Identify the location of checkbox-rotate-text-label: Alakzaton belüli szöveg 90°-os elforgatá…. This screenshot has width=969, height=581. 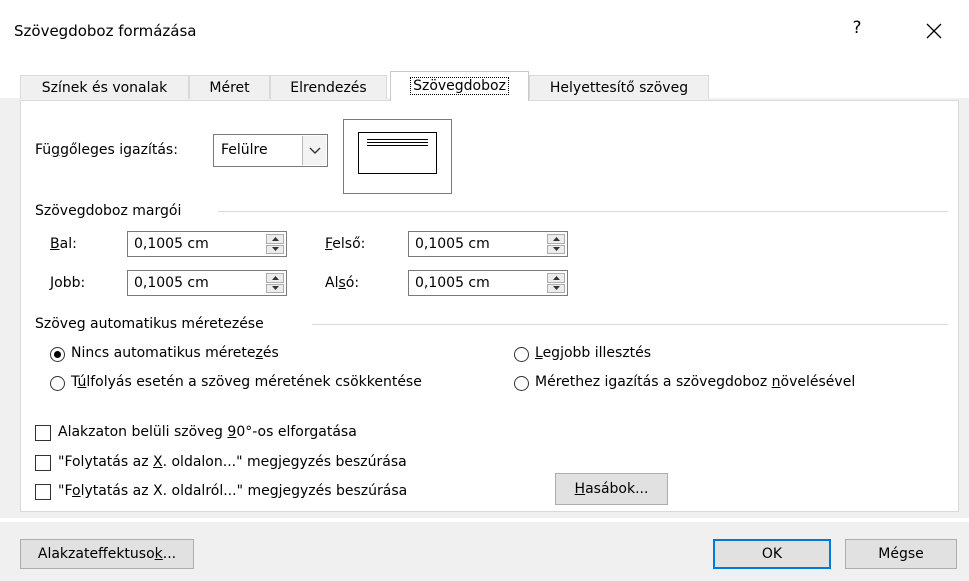
(207, 432).